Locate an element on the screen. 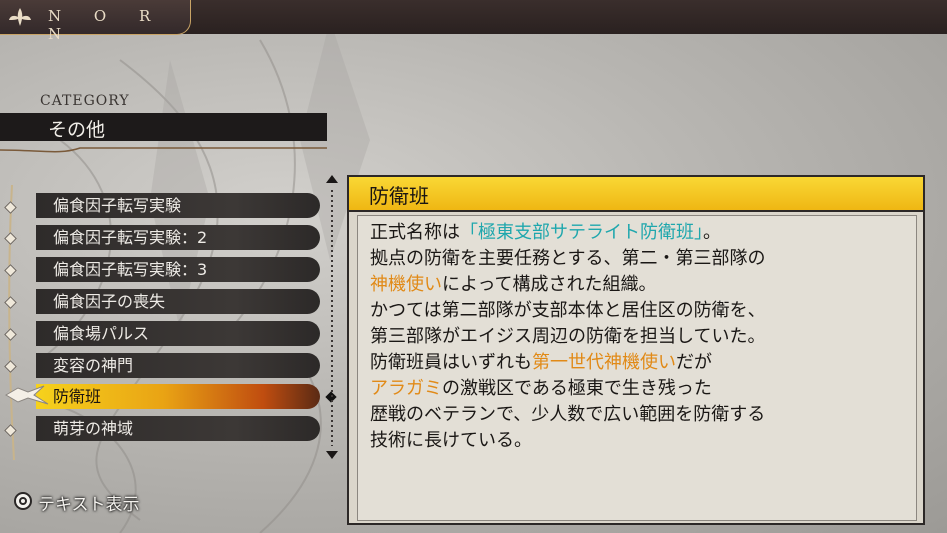 The width and height of the screenshot is (947, 533). text-span: によって構成された組織。 is located at coordinates (549, 284).